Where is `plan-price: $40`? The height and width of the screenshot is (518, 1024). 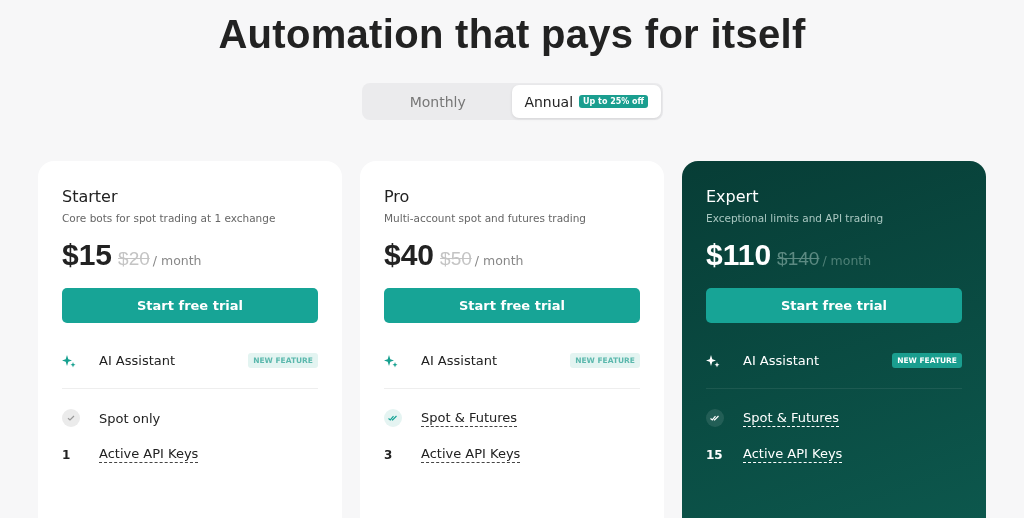 plan-price: $40 is located at coordinates (409, 255).